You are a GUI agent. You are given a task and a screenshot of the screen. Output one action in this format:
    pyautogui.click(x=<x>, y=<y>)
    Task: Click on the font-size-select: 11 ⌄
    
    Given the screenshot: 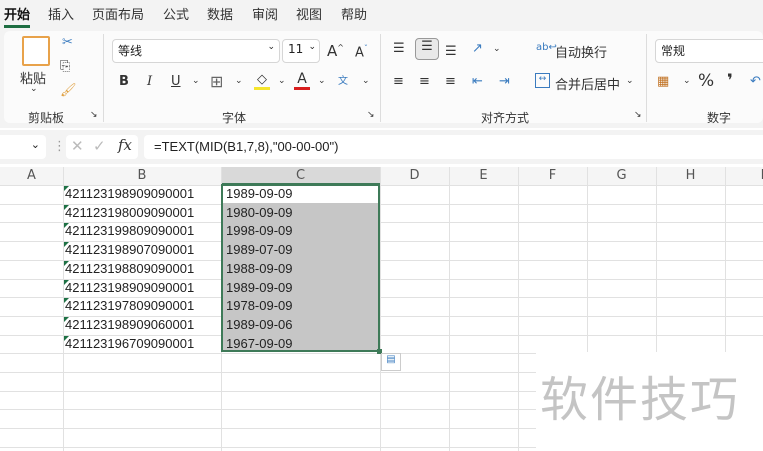 What is the action you would take?
    pyautogui.click(x=301, y=51)
    